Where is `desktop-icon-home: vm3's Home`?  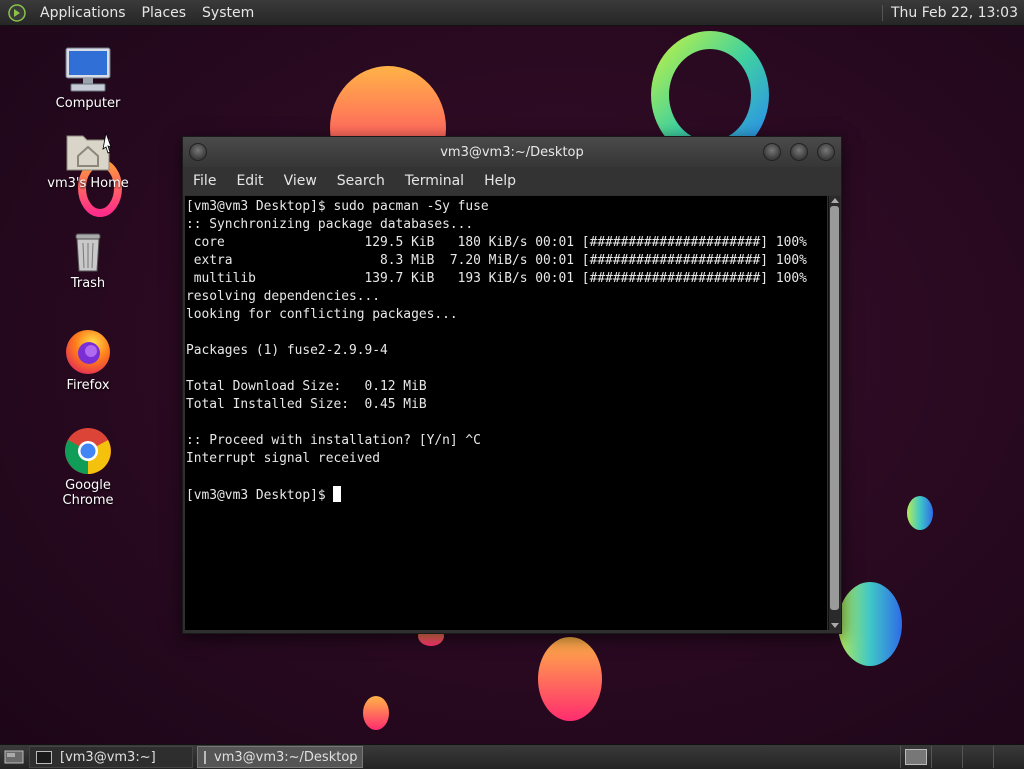 desktop-icon-home: vm3's Home is located at coordinates (88, 159).